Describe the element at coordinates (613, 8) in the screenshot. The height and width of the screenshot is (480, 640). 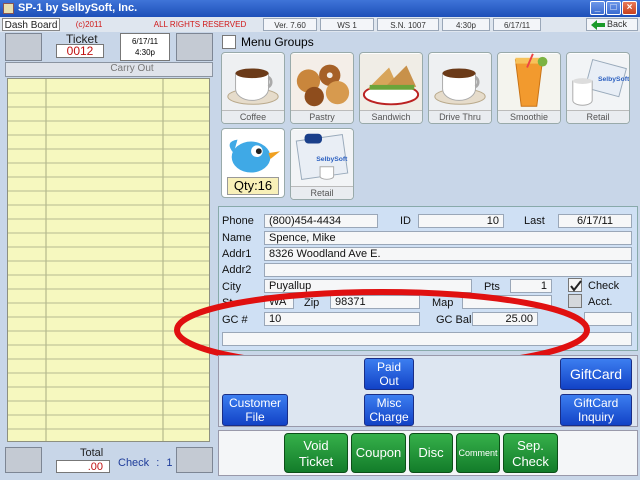
I see `maximize-button: □` at that location.